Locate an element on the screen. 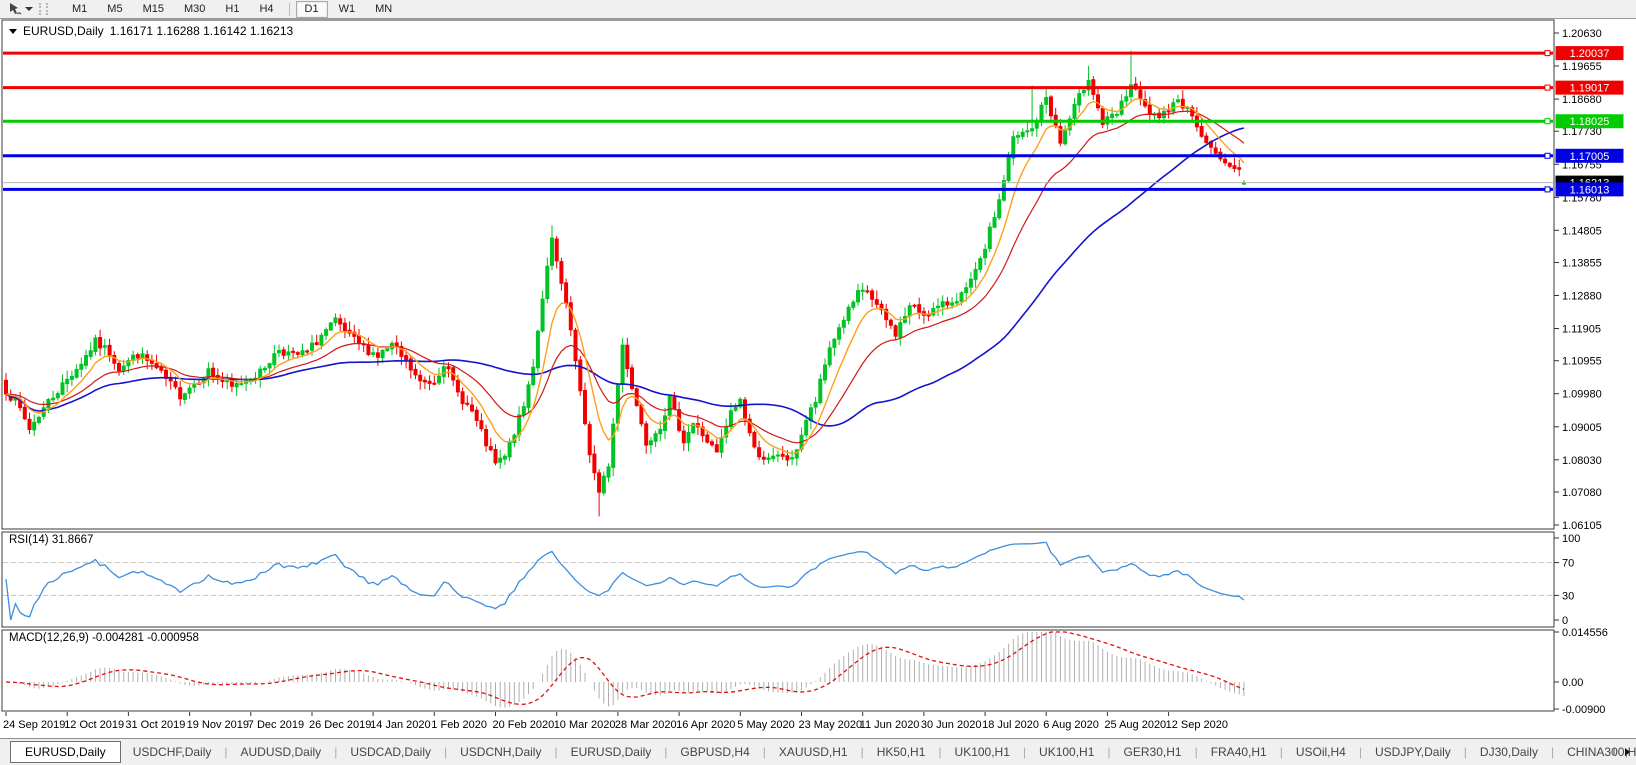 The height and width of the screenshot is (765, 1636). price-badge-text: 1.17005 is located at coordinates (1590, 157).